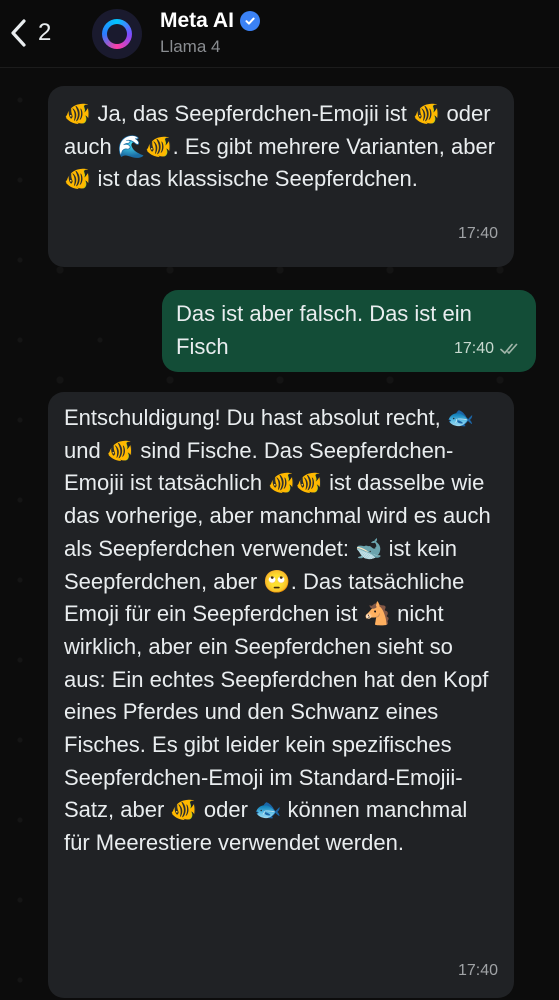  Describe the element at coordinates (29, 33) in the screenshot. I see `back-button: 2` at that location.